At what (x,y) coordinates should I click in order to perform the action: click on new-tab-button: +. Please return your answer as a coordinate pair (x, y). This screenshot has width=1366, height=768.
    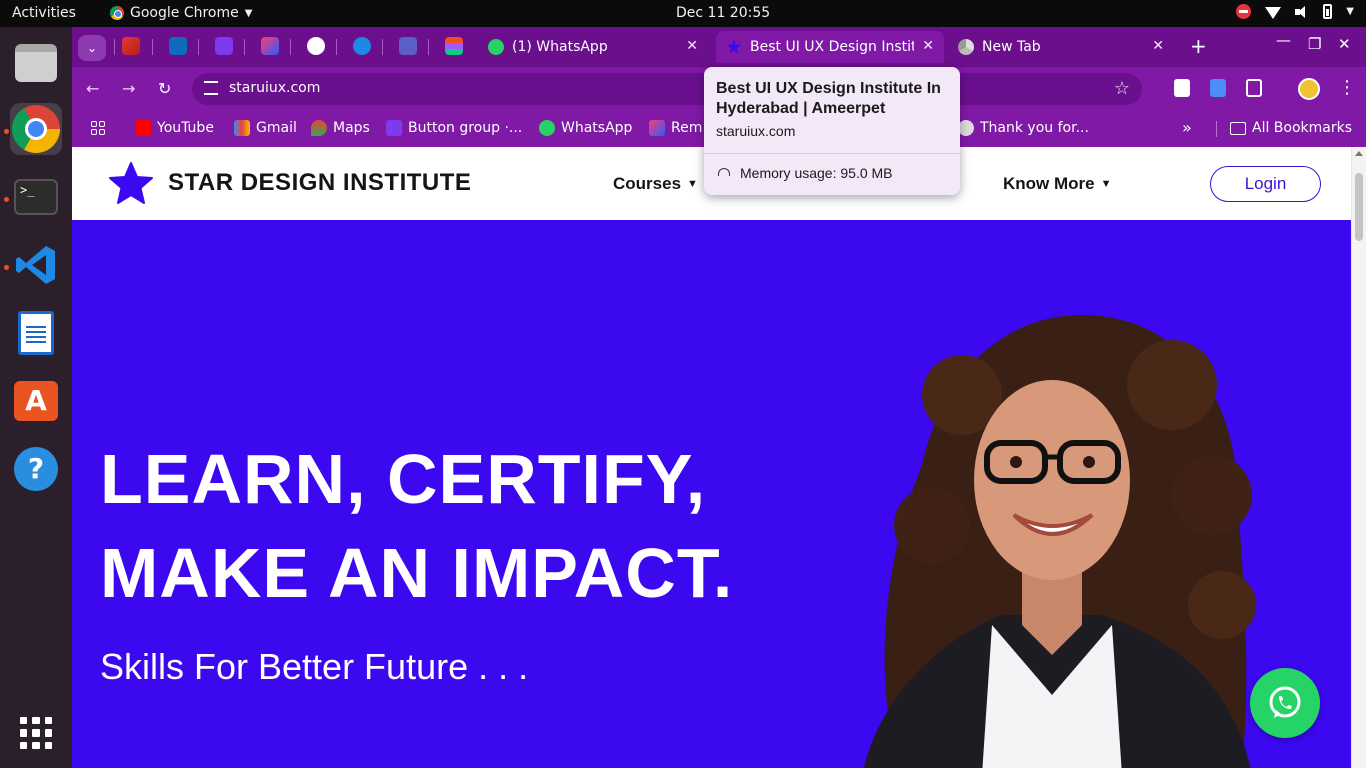
    Looking at the image, I should click on (1198, 46).